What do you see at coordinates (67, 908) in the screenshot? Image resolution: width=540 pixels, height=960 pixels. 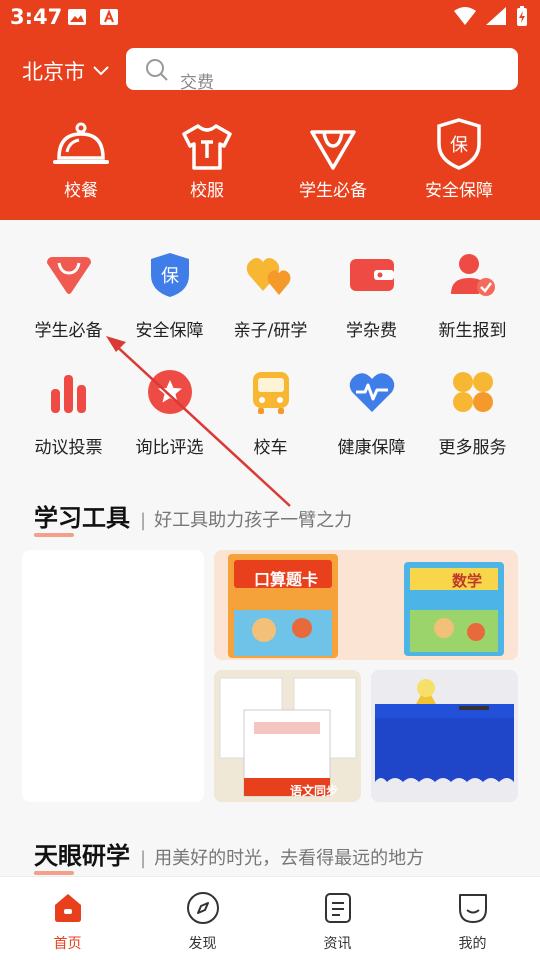 I see `home-icon` at bounding box center [67, 908].